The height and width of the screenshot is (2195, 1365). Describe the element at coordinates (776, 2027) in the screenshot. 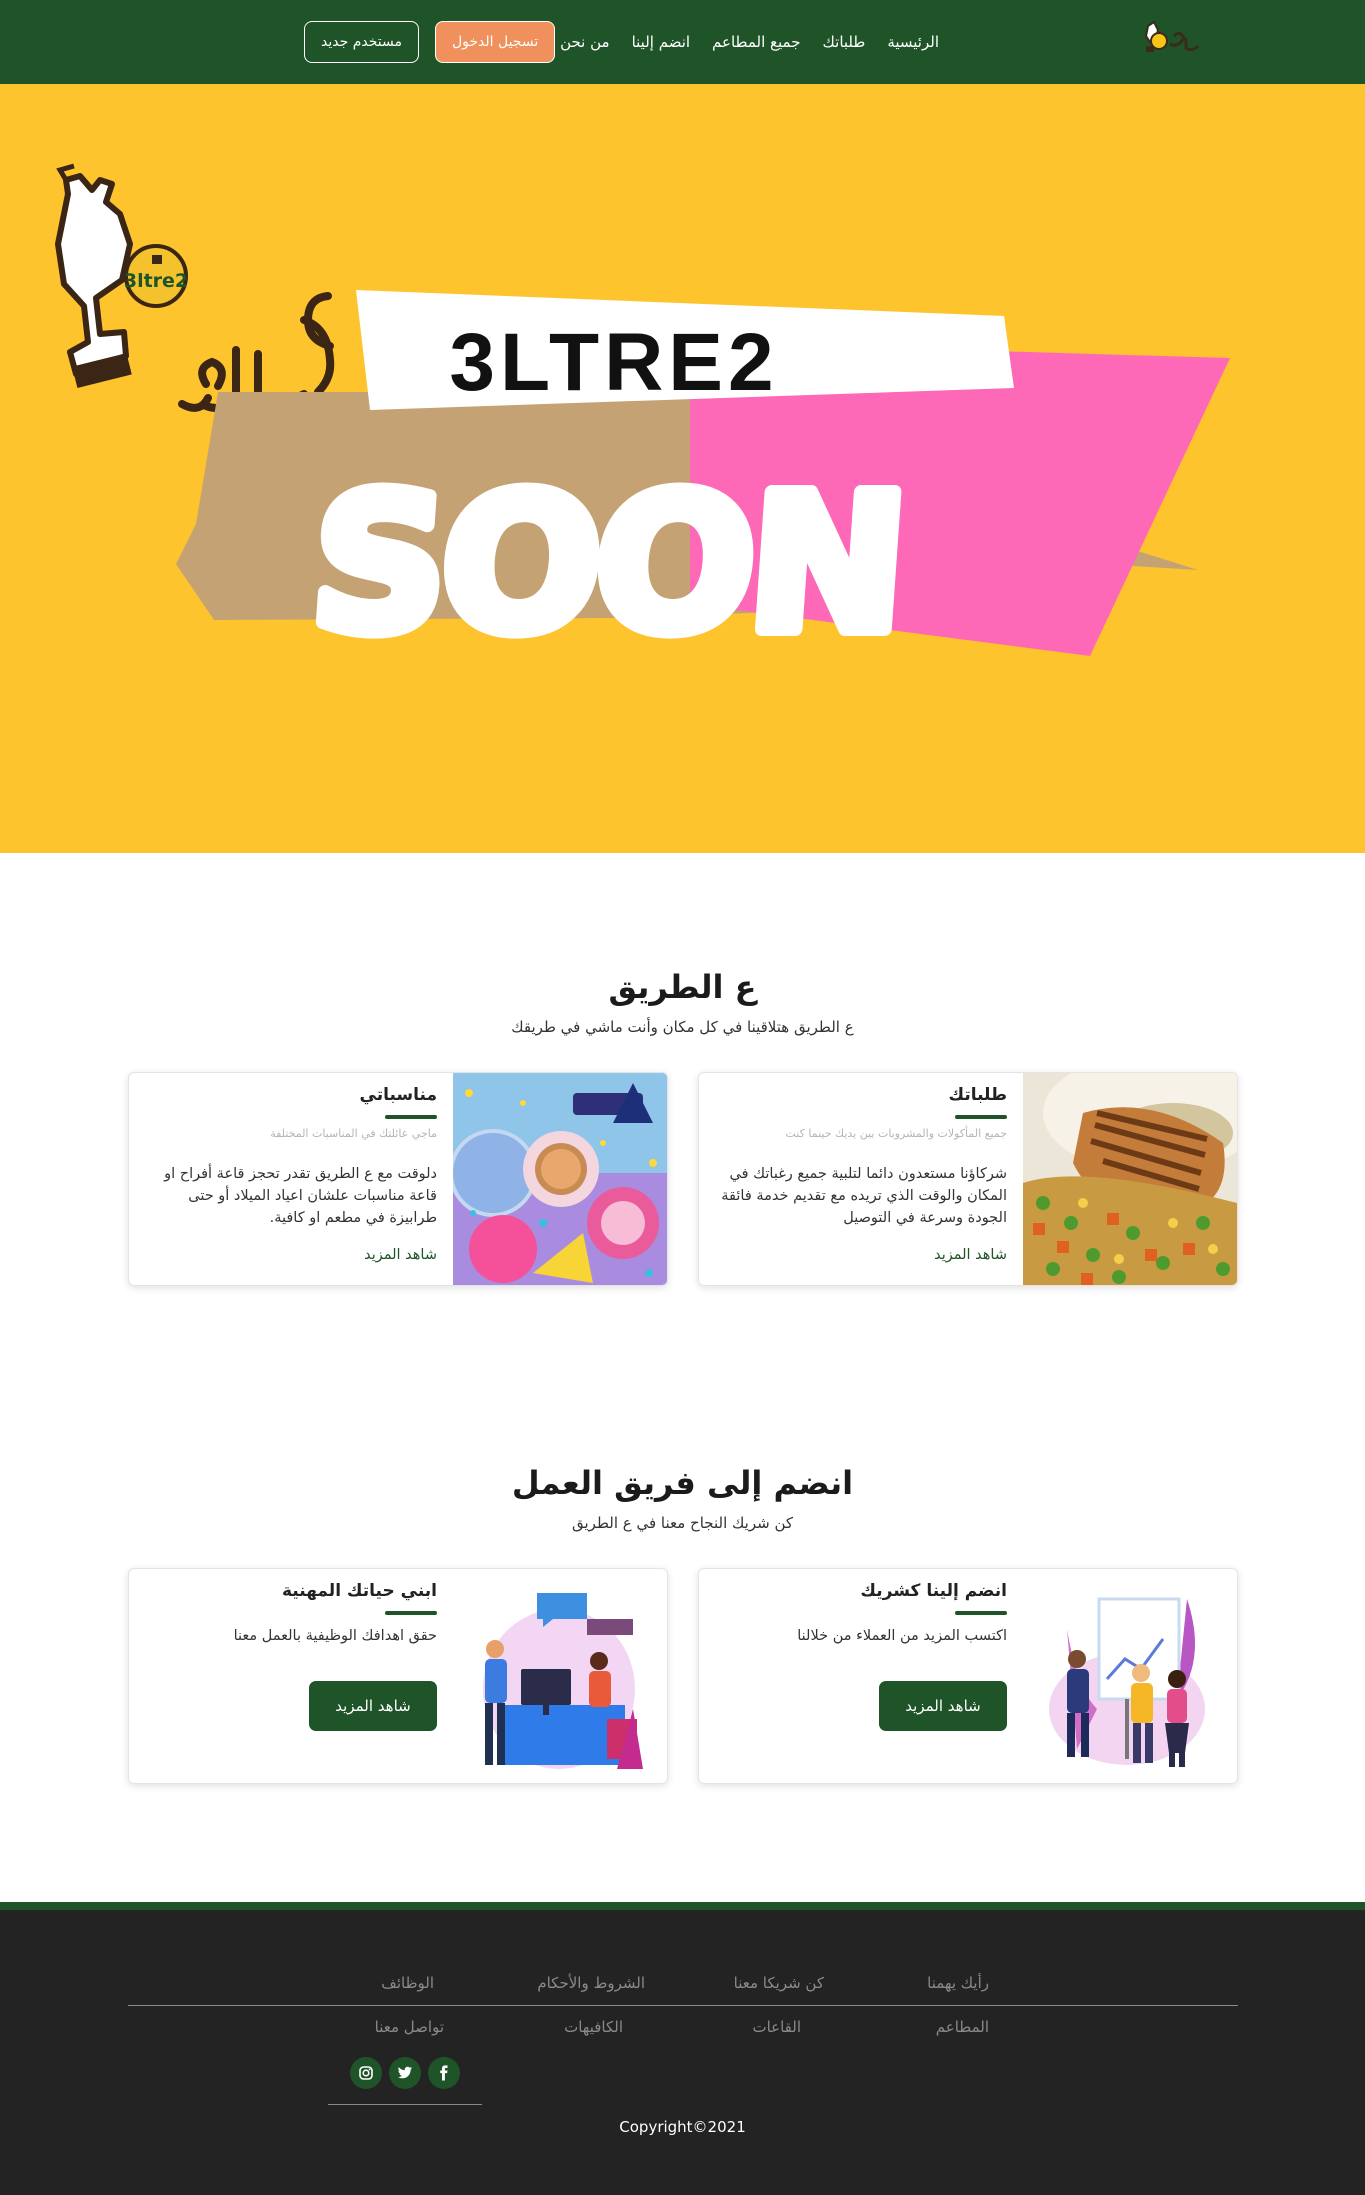

I see `footer-link-halls: القاعات` at that location.